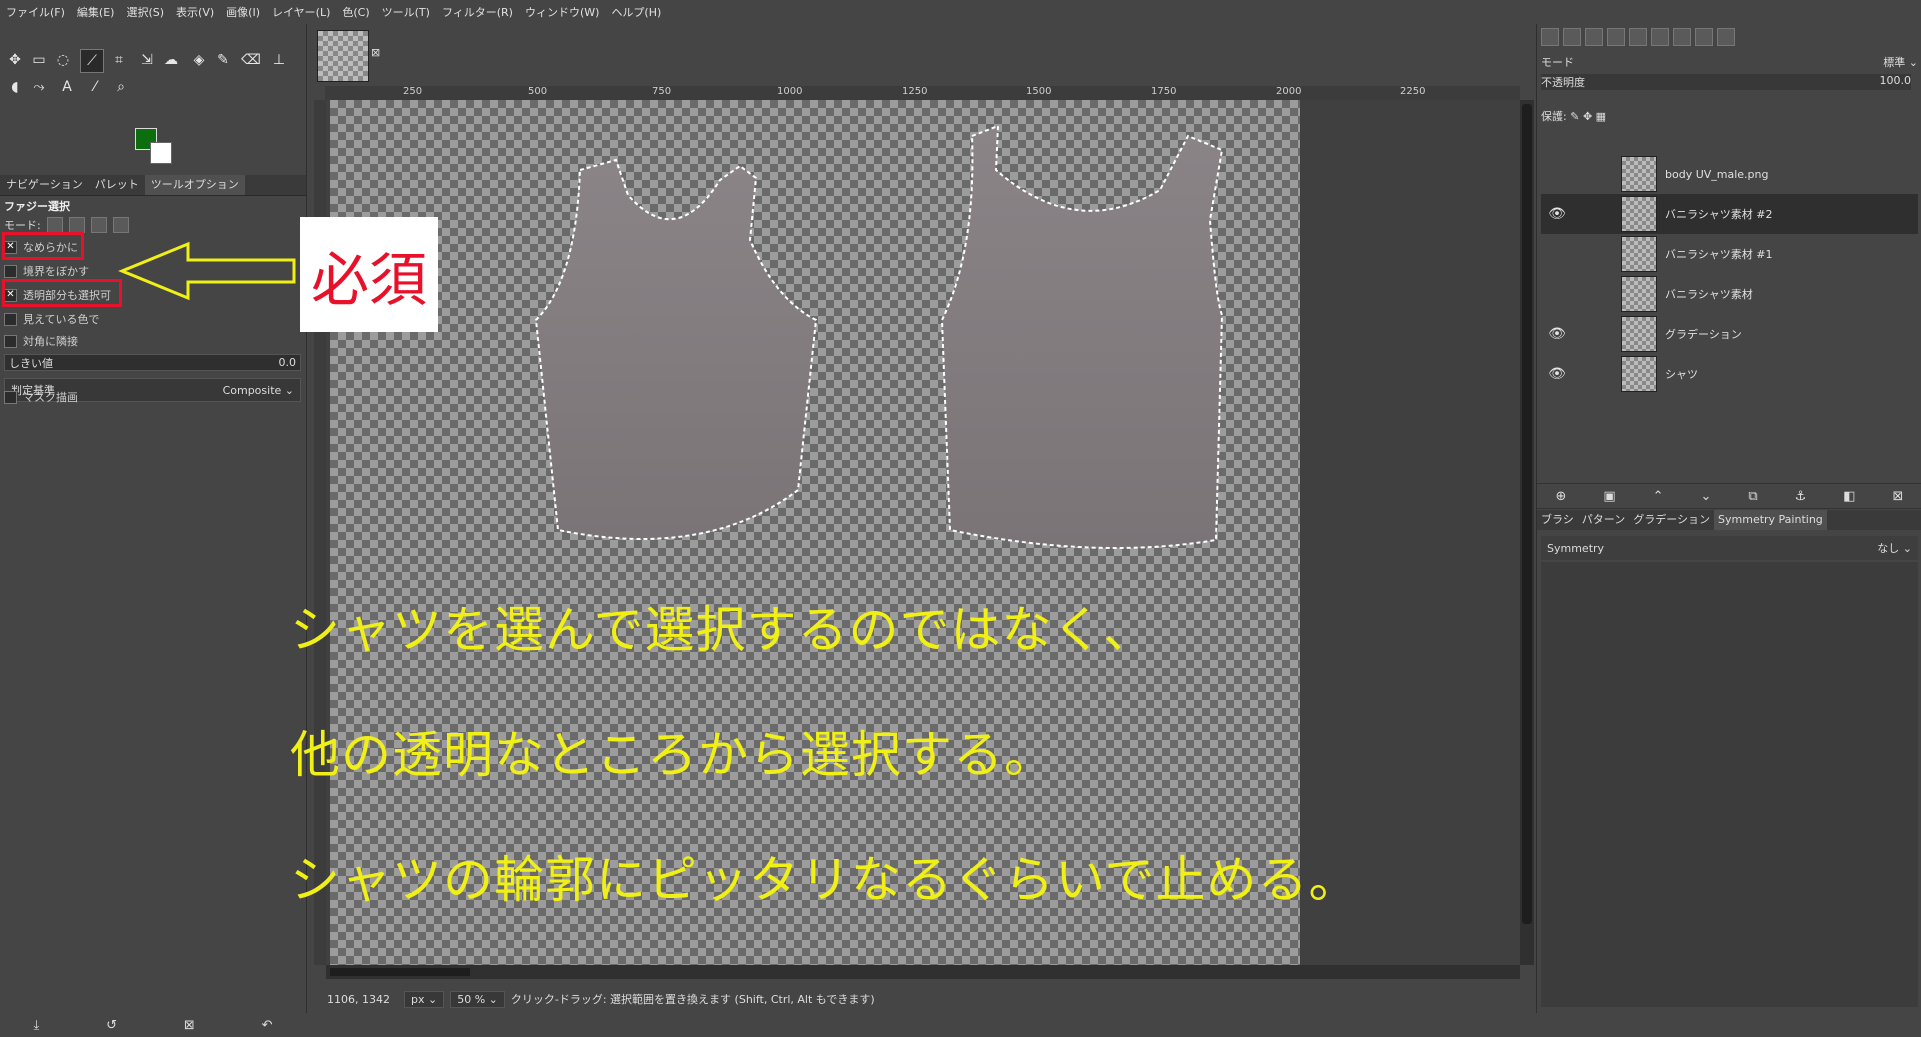 The width and height of the screenshot is (1921, 1037). I want to click on transform-icon: ⇲, so click(147, 60).